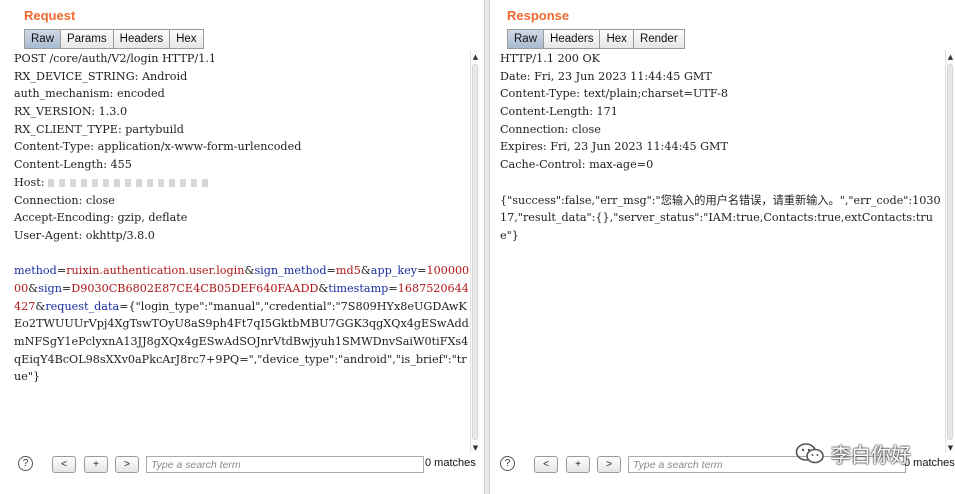 The image size is (955, 494). Describe the element at coordinates (35, 271) in the screenshot. I see `param-key: method` at that location.